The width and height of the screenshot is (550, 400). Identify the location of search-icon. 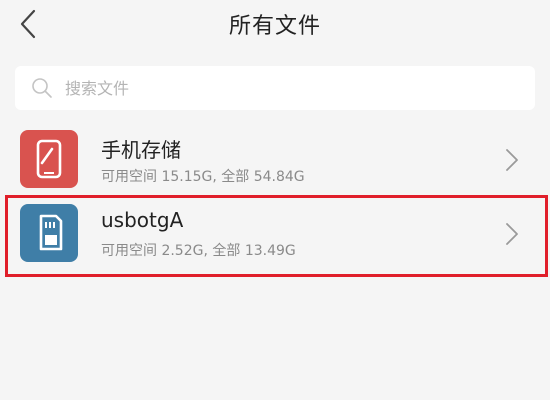
(42, 88).